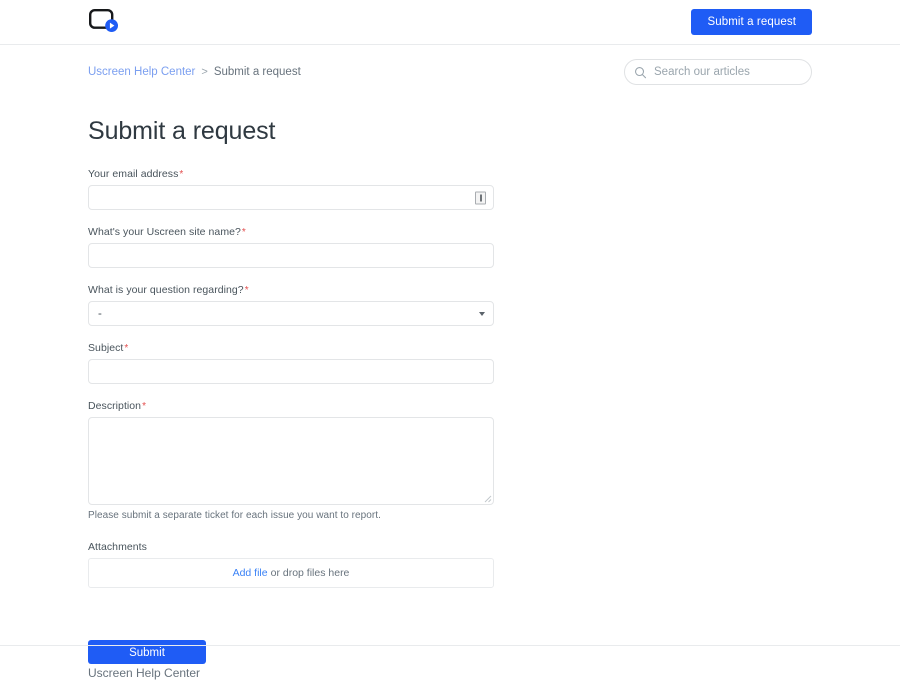 This screenshot has height=696, width=900. Describe the element at coordinates (117, 547) in the screenshot. I see `attachments-field-label: Attachments` at that location.